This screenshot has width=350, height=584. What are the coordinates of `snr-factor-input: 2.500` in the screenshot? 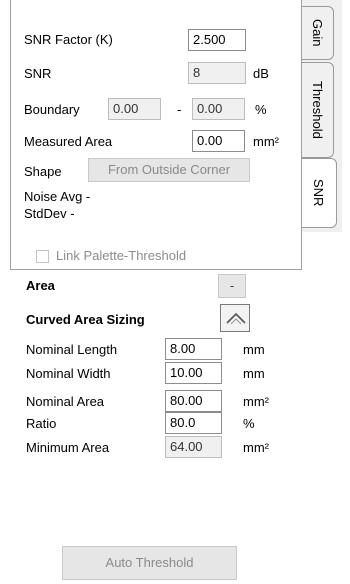 It's located at (217, 40).